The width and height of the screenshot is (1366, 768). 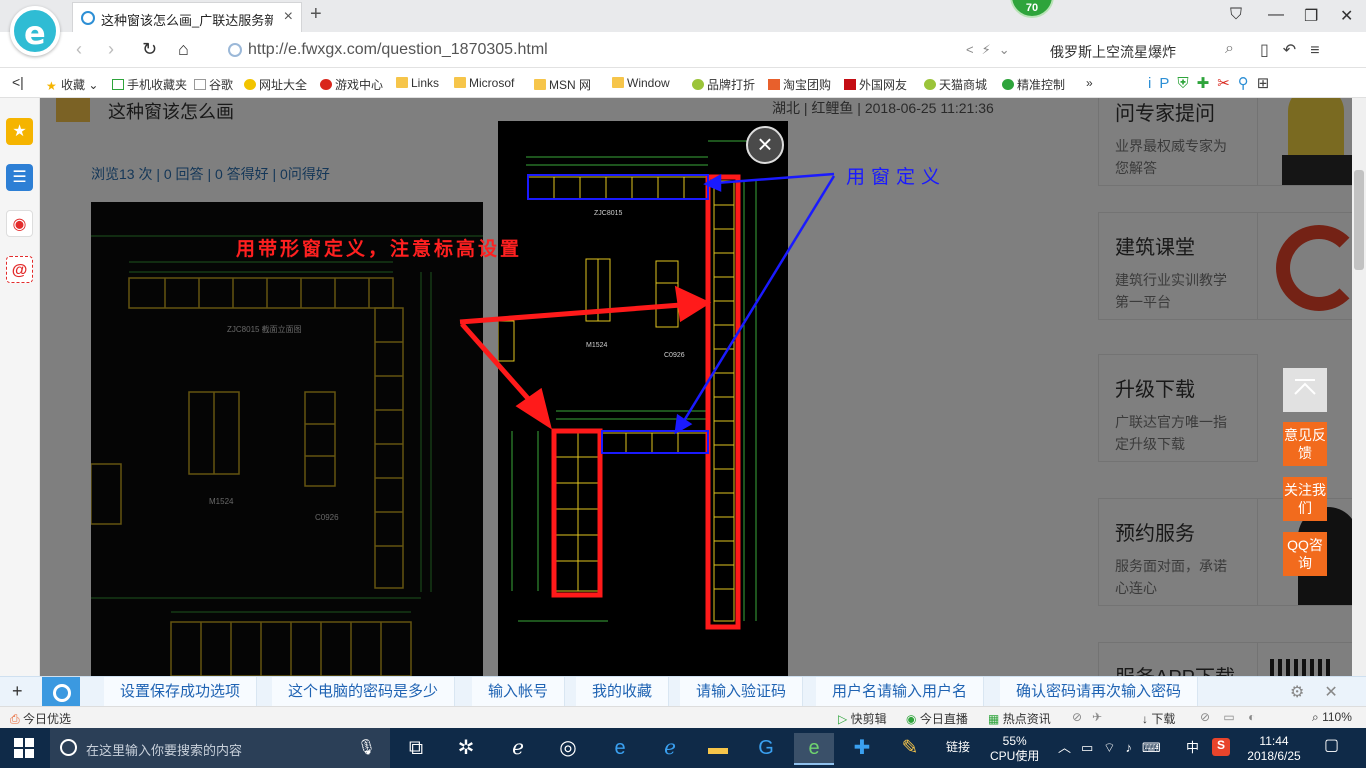 What do you see at coordinates (364, 692) in the screenshot?
I see `suggestion-item: 这个电脑的密码是多少` at bounding box center [364, 692].